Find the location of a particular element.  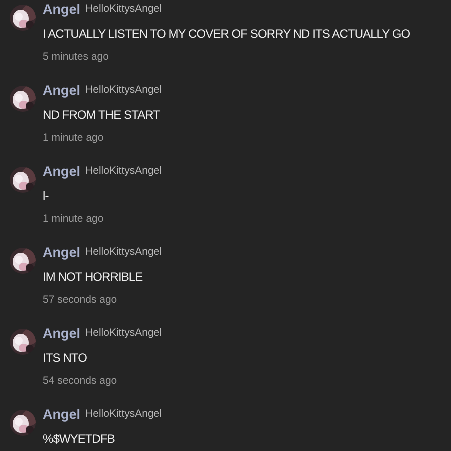

comment-time: 5 minutes ago is located at coordinates (76, 57).